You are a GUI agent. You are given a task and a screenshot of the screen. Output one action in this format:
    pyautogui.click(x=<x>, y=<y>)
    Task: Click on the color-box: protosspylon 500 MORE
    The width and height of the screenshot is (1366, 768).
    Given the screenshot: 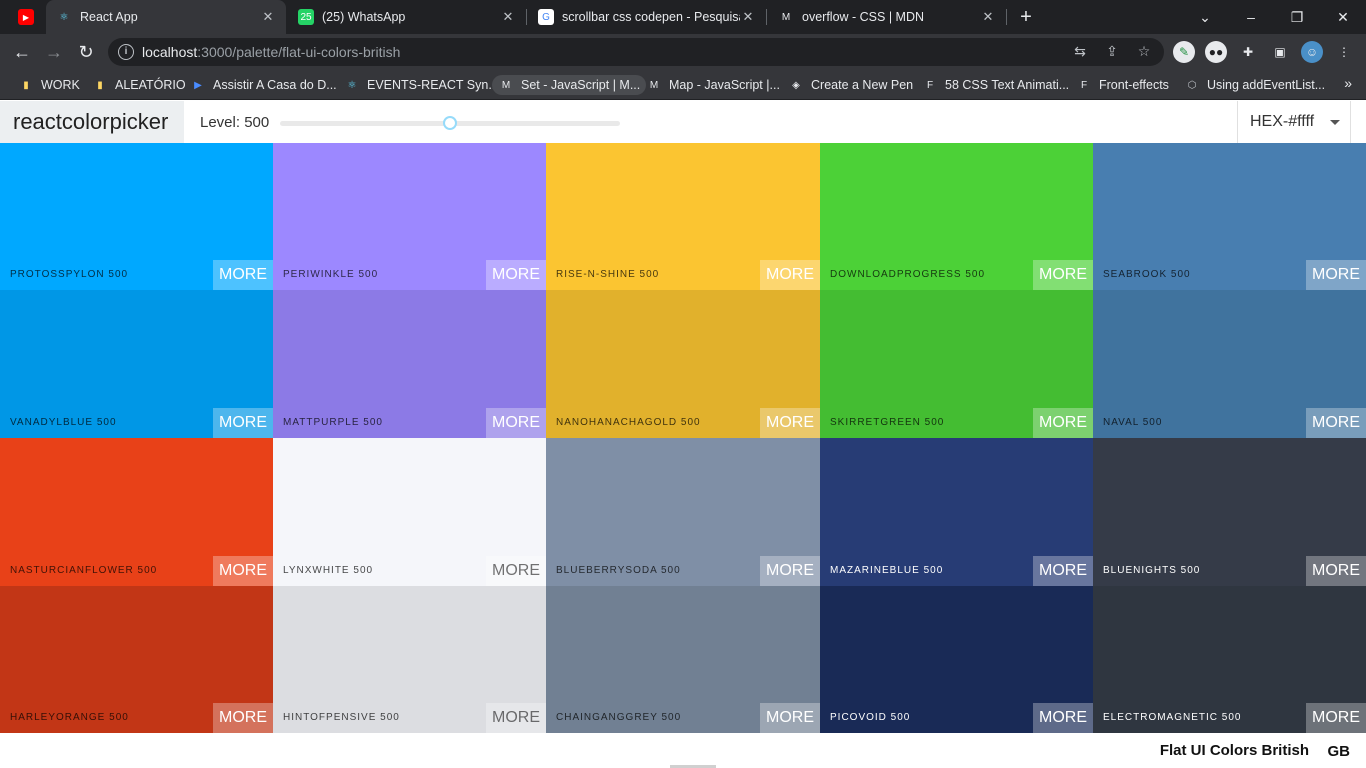 What is the action you would take?
    pyautogui.click(x=136, y=216)
    